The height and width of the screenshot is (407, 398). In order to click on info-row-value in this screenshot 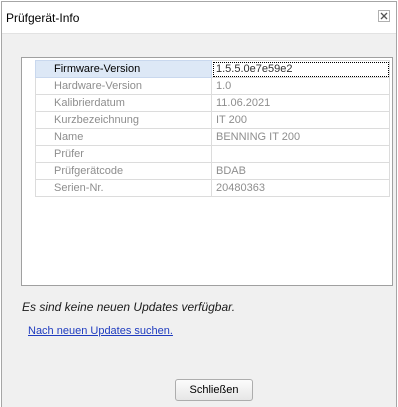, I will do `click(300, 154)`.